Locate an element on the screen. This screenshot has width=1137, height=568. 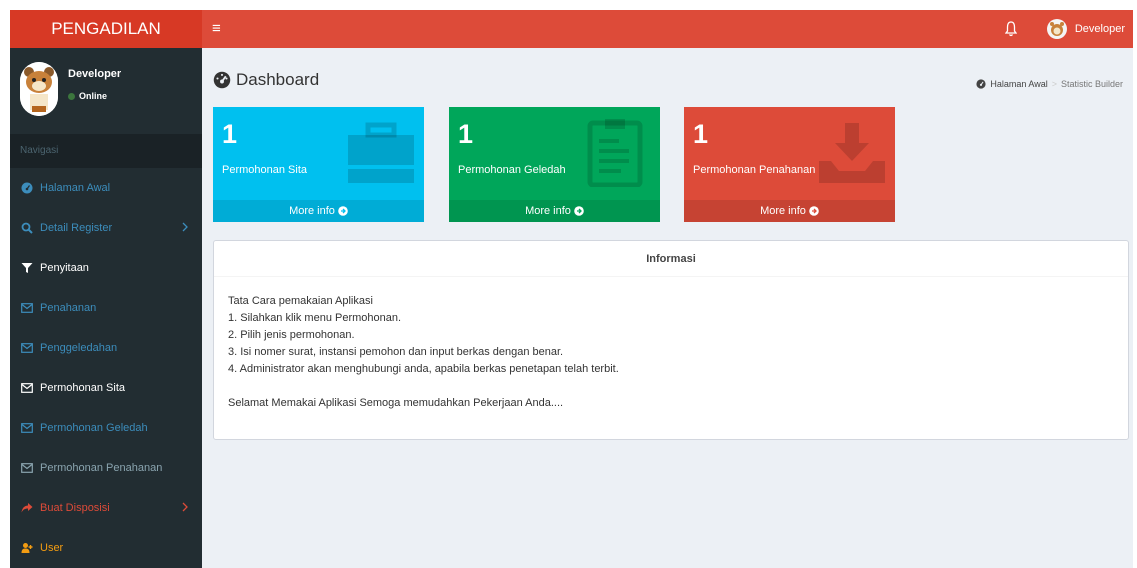
page-title: Dashboard is located at coordinates (266, 80).